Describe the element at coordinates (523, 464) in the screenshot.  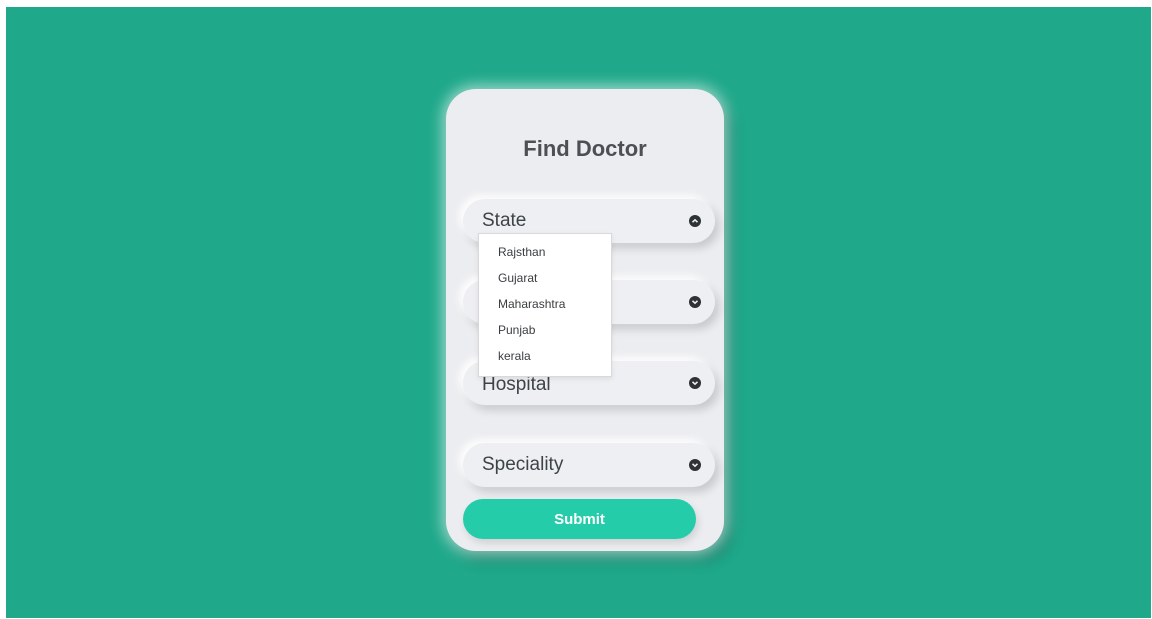
I see `speciality-select-label: Speciality` at that location.